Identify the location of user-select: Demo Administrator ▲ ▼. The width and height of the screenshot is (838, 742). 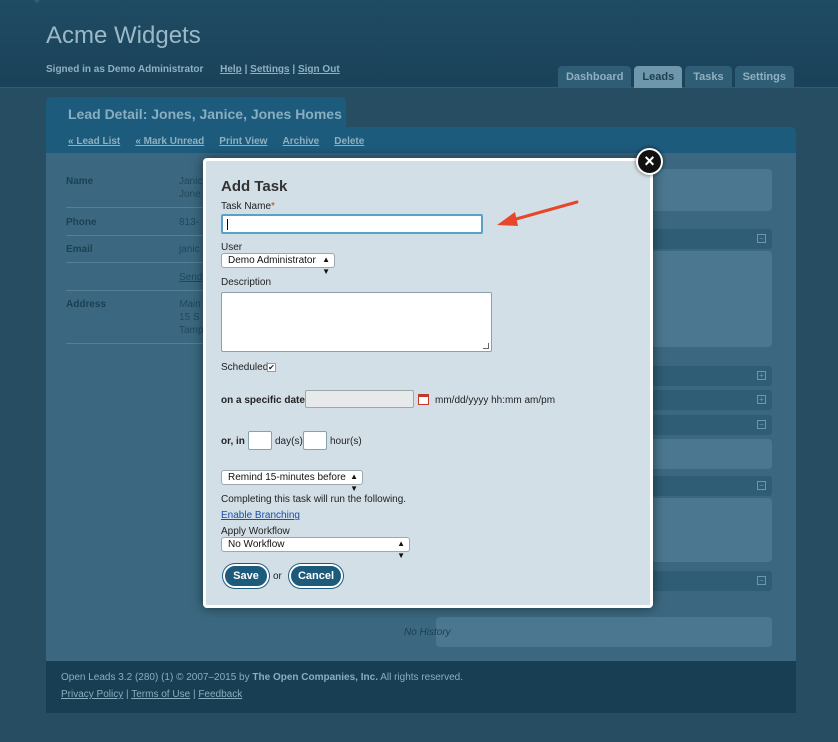
(278, 264).